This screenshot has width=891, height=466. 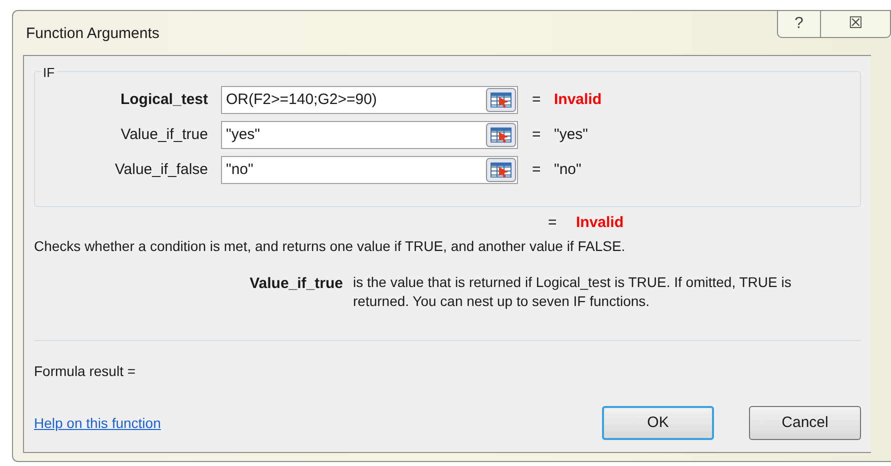 What do you see at coordinates (161, 170) in the screenshot?
I see `argument-label: Value_if_false` at bounding box center [161, 170].